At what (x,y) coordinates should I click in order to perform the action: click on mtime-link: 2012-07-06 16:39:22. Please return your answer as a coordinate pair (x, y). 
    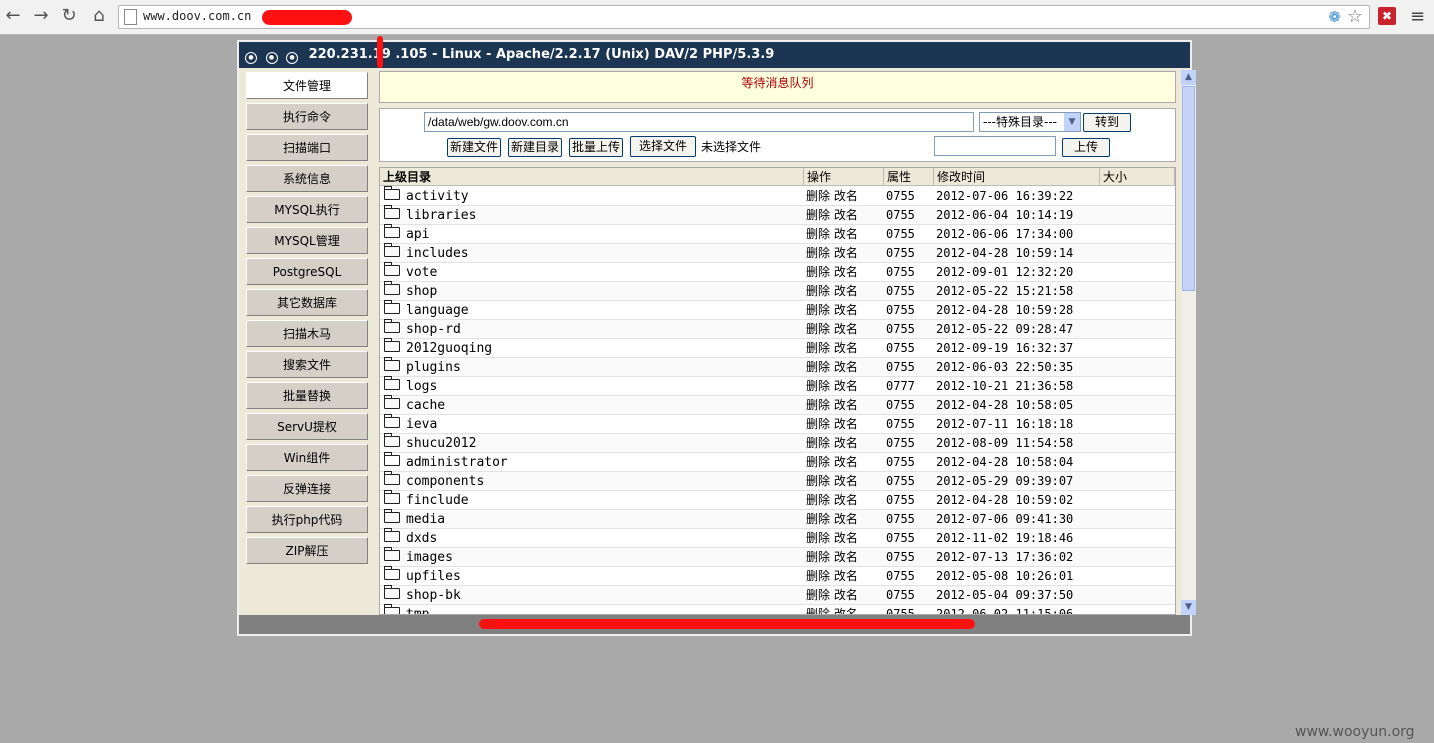
    Looking at the image, I should click on (1004, 196).